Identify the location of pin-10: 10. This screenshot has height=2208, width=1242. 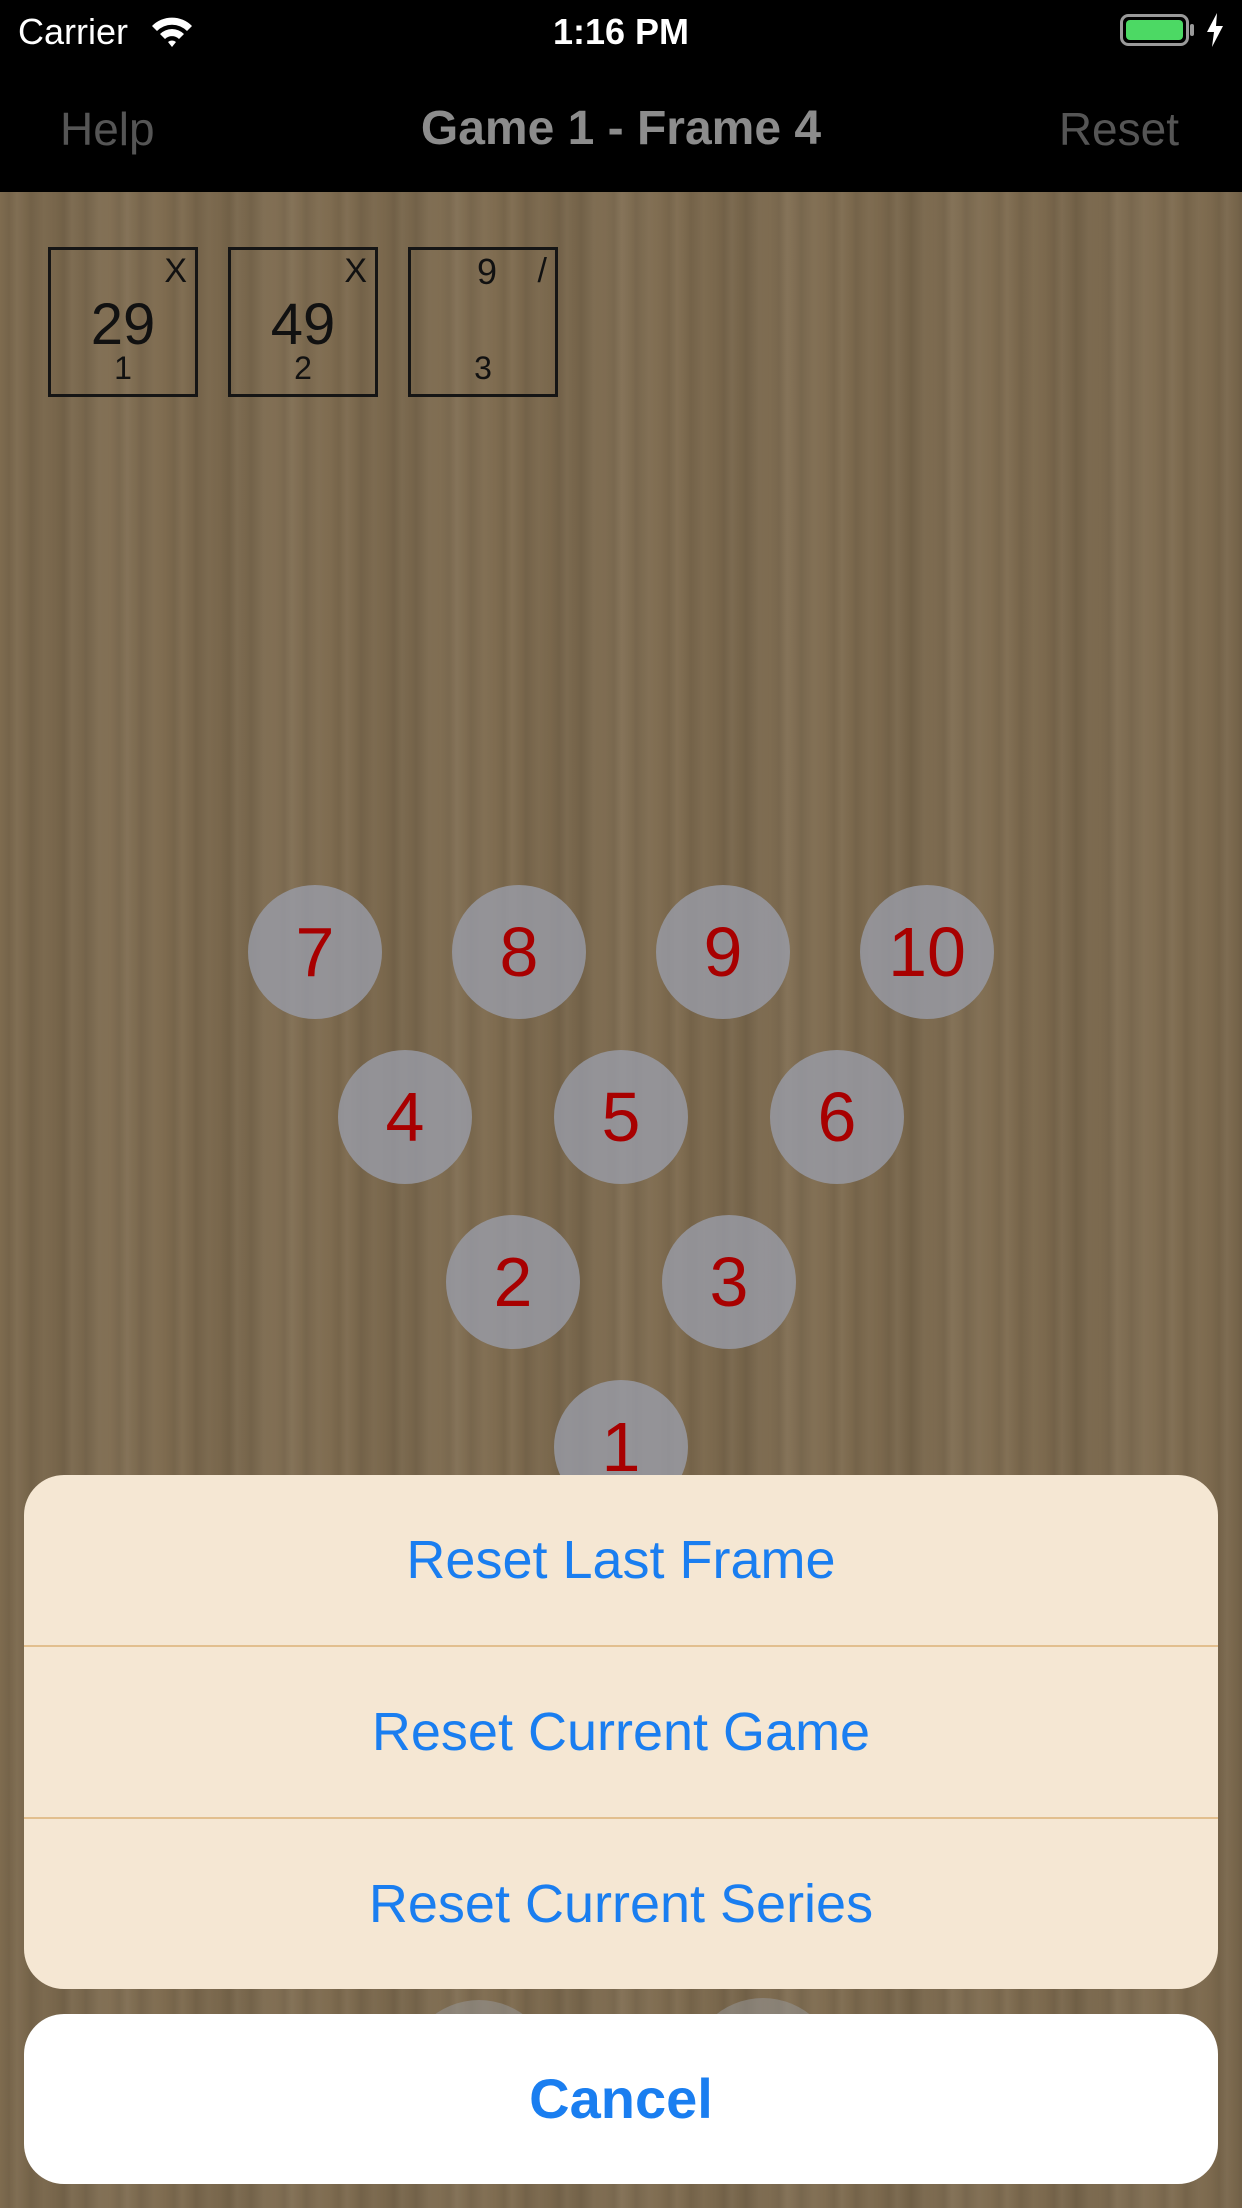
(927, 952).